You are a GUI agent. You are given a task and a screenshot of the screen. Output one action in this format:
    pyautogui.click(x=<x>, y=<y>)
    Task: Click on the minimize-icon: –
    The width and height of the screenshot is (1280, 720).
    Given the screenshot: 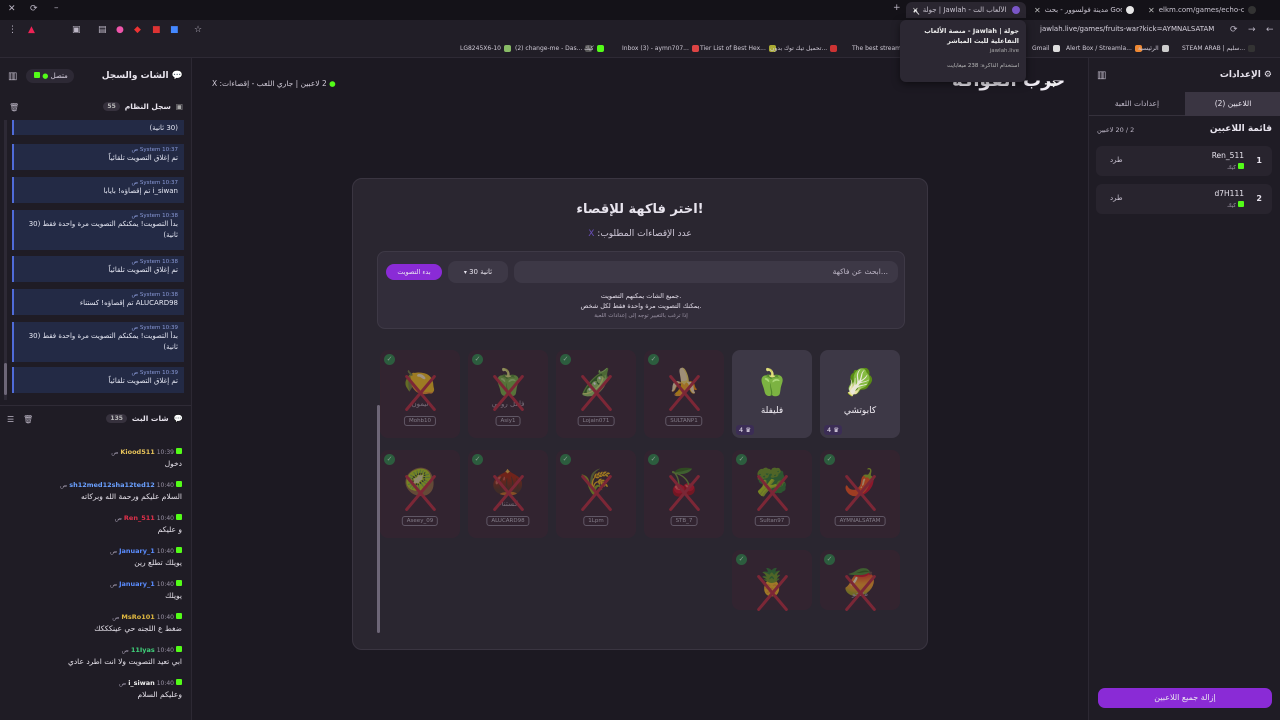 What is the action you would take?
    pyautogui.click(x=56, y=8)
    